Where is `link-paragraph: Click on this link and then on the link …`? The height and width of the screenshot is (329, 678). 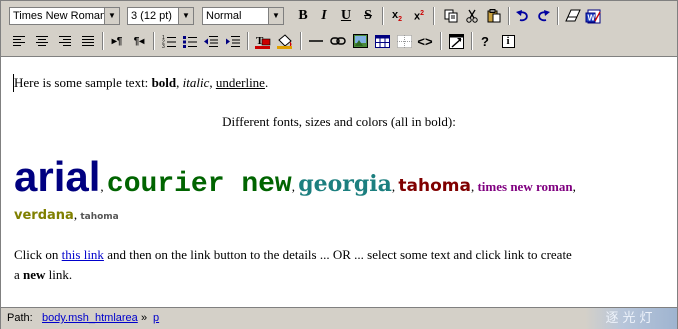 link-paragraph: Click on this link and then on the link … is located at coordinates (339, 265).